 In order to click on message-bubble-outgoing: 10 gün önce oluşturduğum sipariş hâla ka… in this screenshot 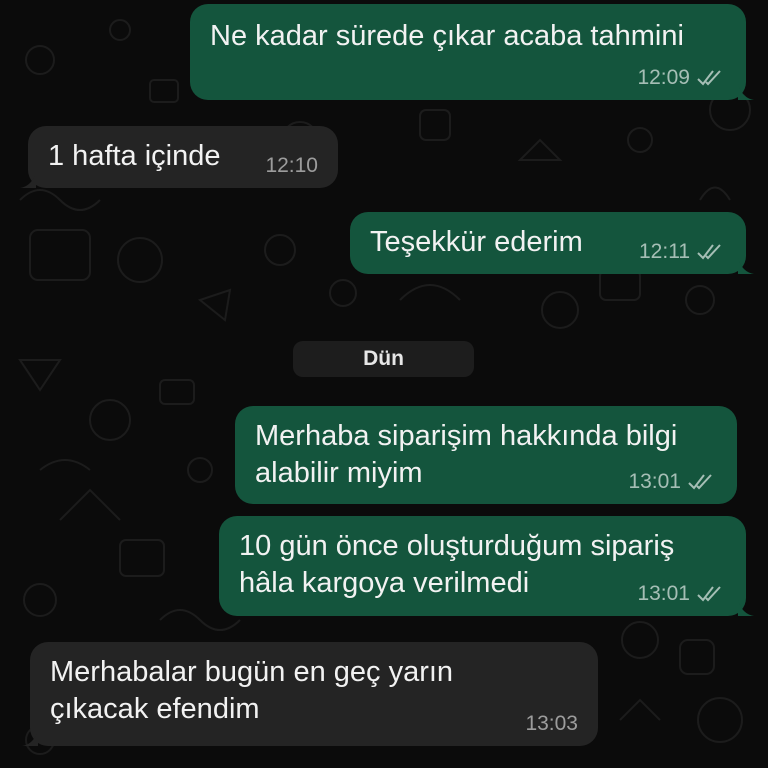, I will do `click(486, 566)`.